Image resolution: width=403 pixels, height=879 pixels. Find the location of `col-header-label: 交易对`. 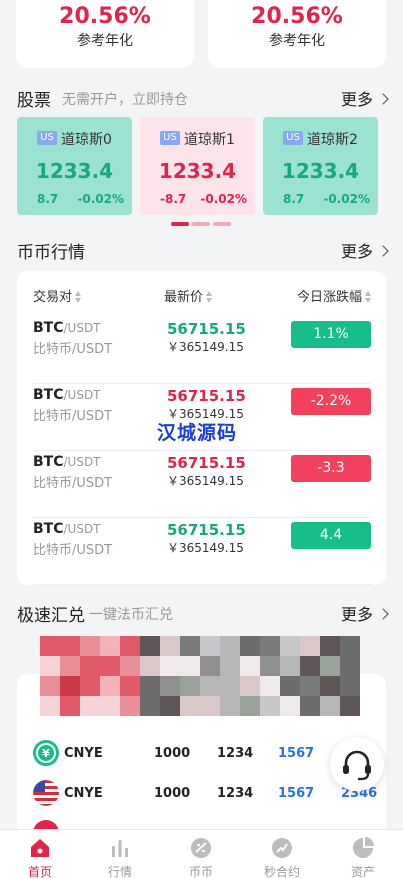

col-header-label: 交易对 is located at coordinates (53, 297).